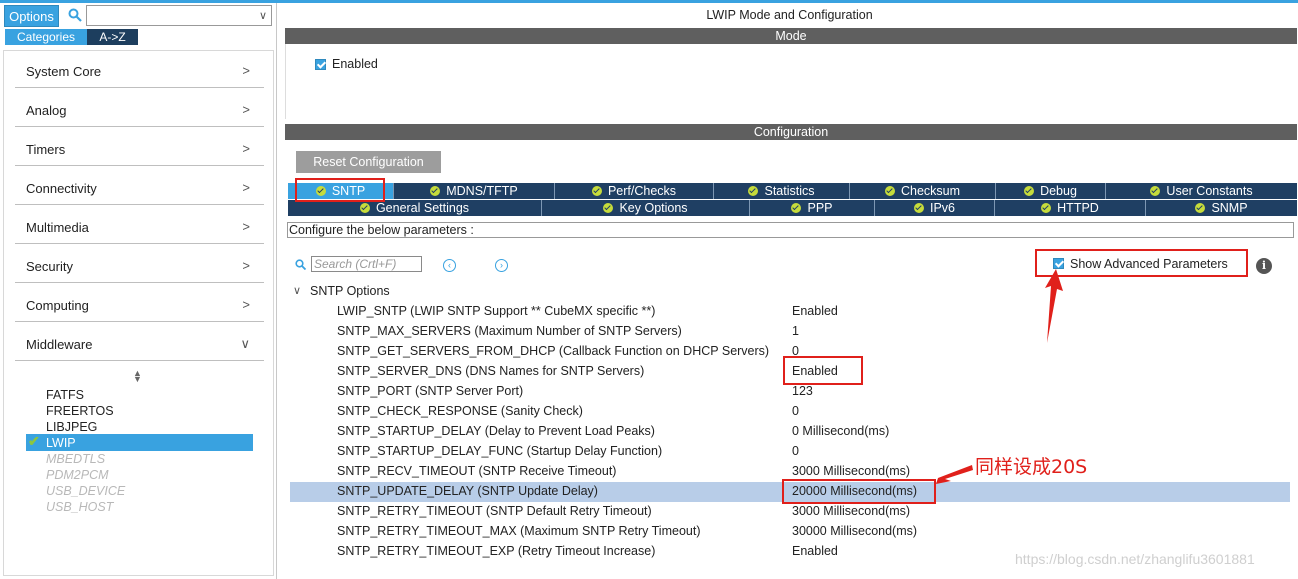 The height and width of the screenshot is (579, 1298). I want to click on category-label: Analog, so click(46, 110).